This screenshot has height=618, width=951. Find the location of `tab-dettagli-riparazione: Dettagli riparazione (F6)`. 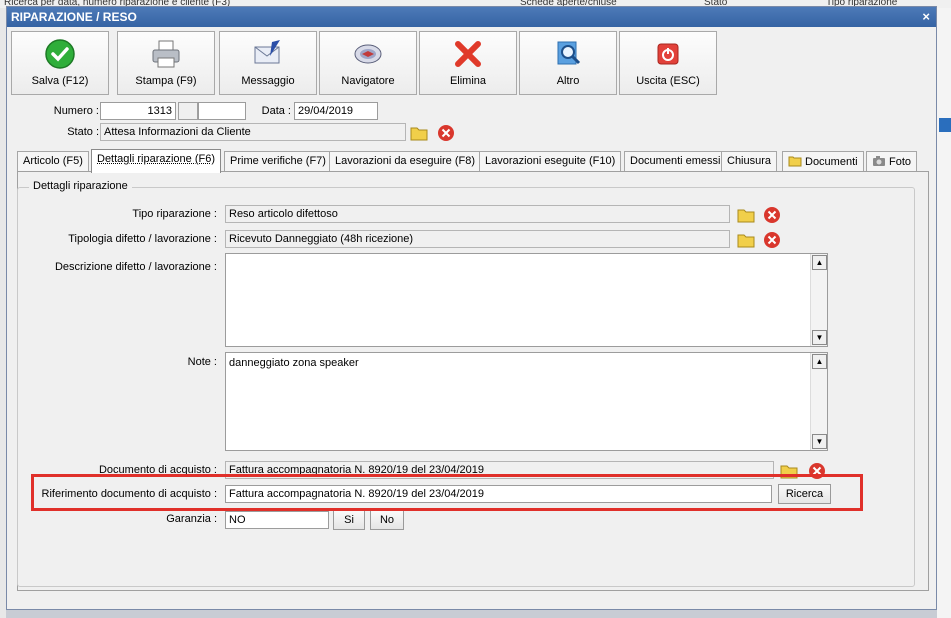

tab-dettagli-riparazione: Dettagli riparazione (F6) is located at coordinates (156, 161).